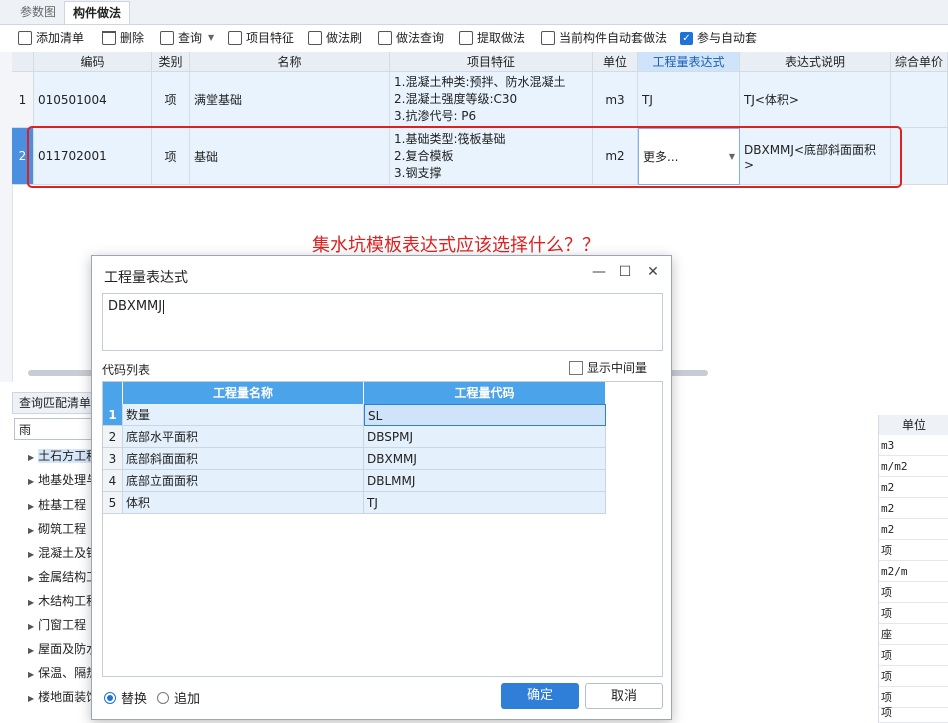 The width and height of the screenshot is (948, 723). Describe the element at coordinates (474, 12) in the screenshot. I see `tab-bar: 参数图 构件做法` at that location.